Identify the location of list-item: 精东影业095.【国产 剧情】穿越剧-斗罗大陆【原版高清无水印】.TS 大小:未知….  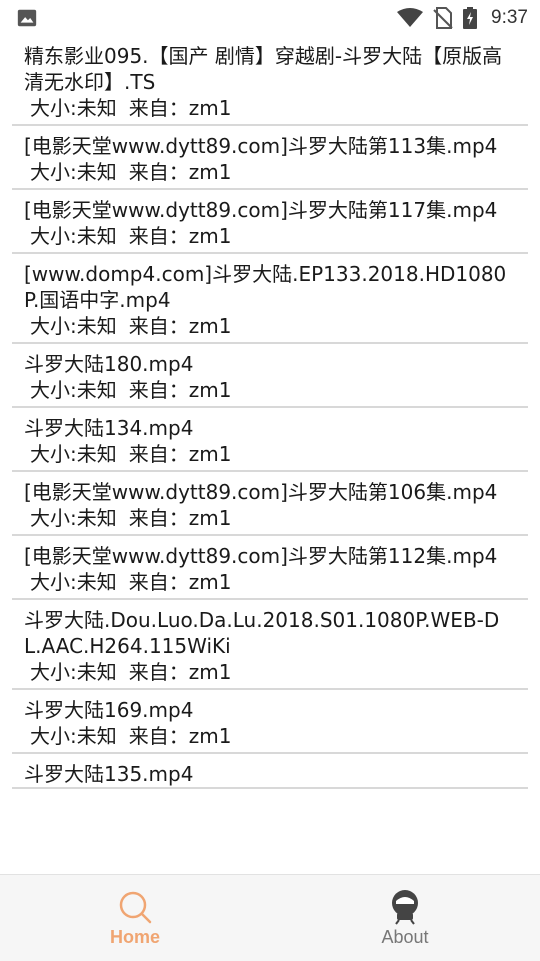
(270, 81).